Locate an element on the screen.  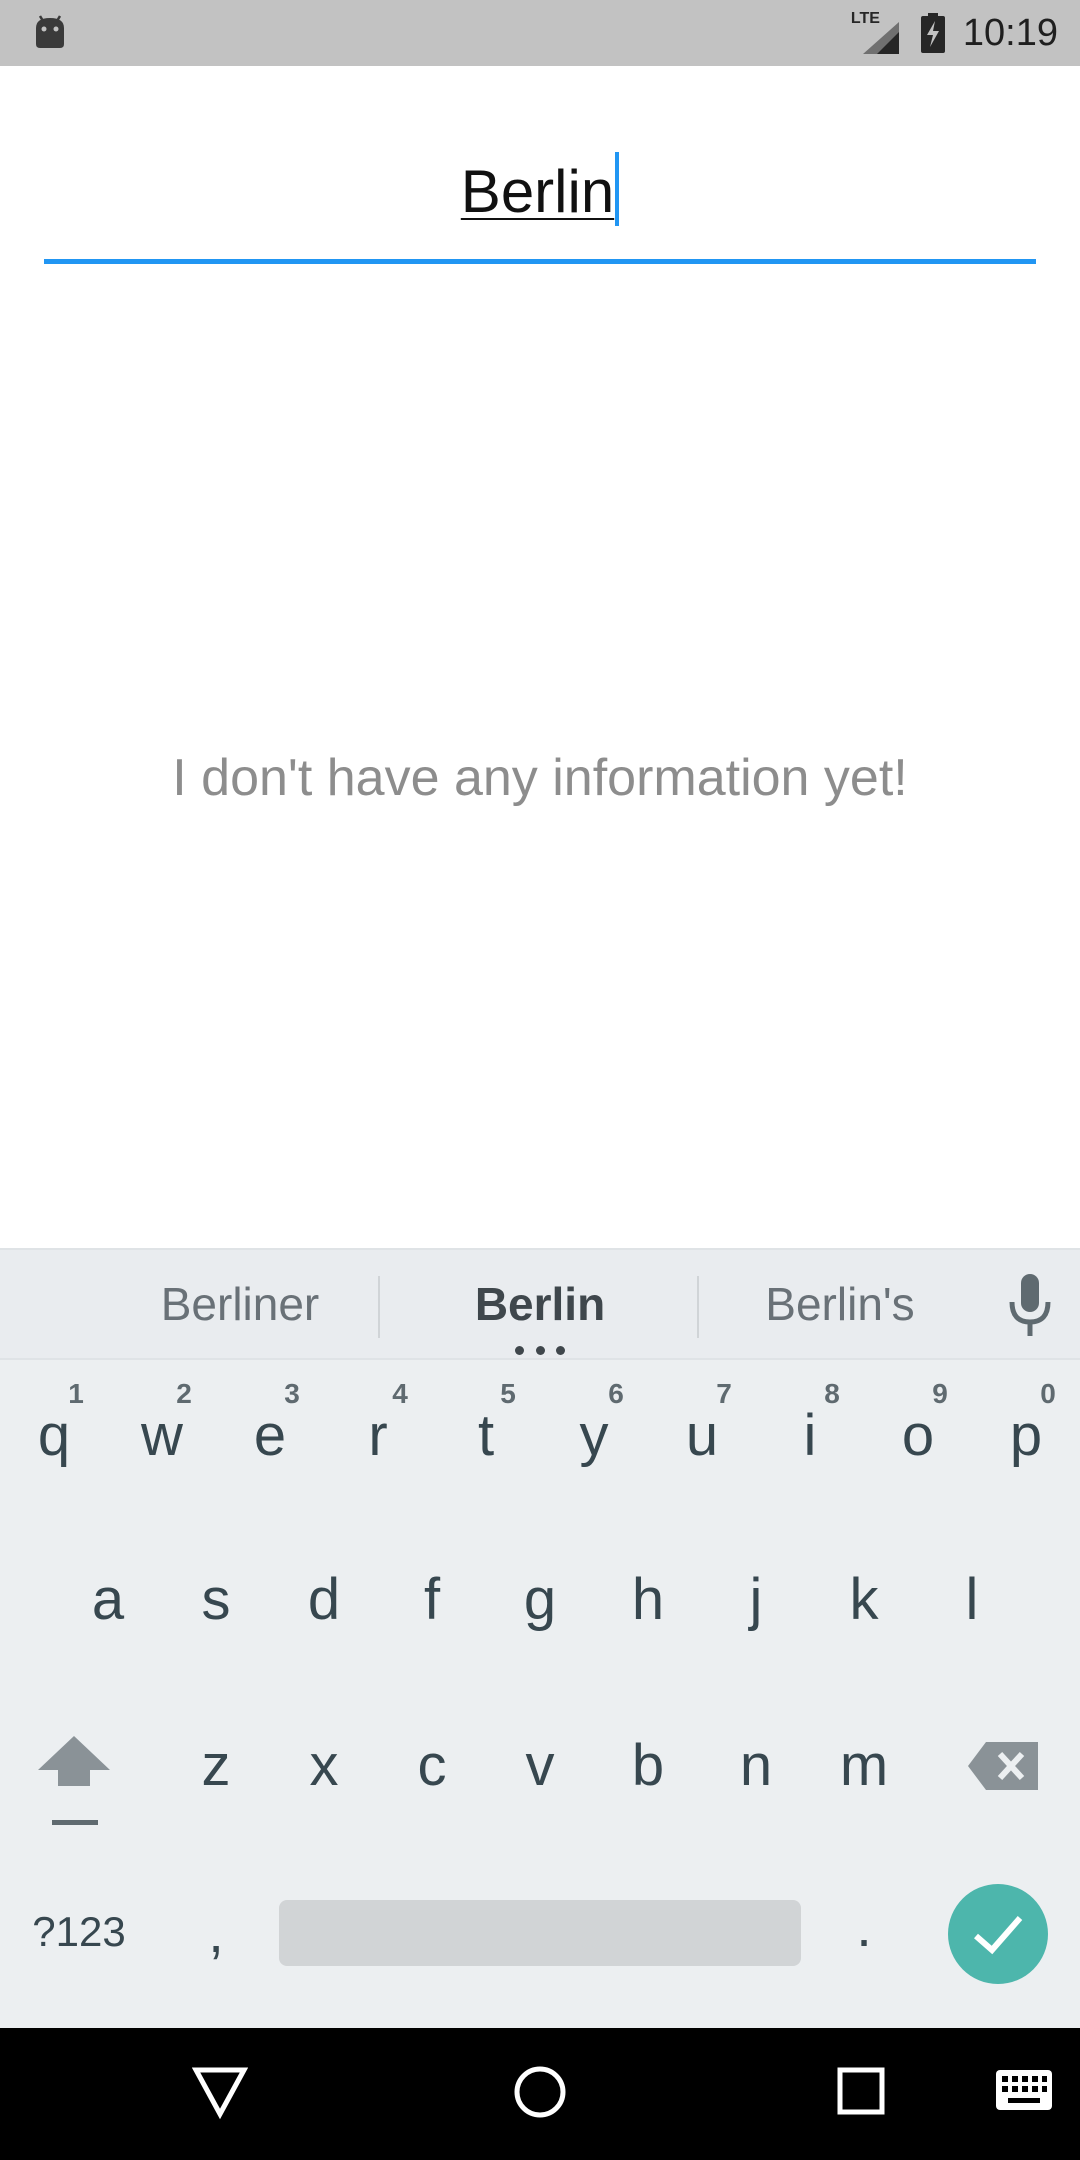
mic-icon is located at coordinates (1030, 1306).